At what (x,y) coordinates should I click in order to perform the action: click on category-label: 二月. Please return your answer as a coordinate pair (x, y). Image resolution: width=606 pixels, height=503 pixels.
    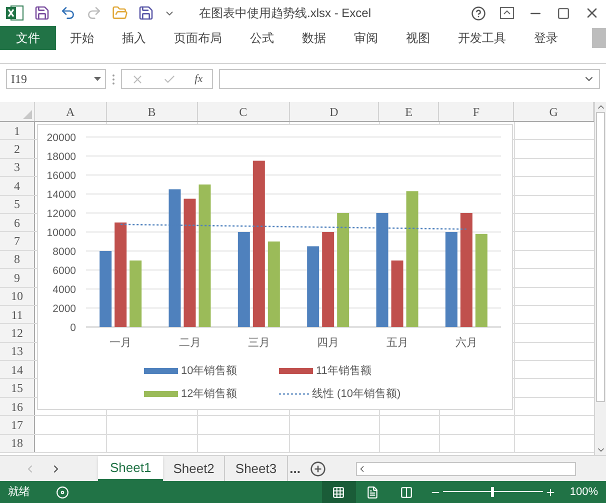
    Looking at the image, I should click on (189, 343).